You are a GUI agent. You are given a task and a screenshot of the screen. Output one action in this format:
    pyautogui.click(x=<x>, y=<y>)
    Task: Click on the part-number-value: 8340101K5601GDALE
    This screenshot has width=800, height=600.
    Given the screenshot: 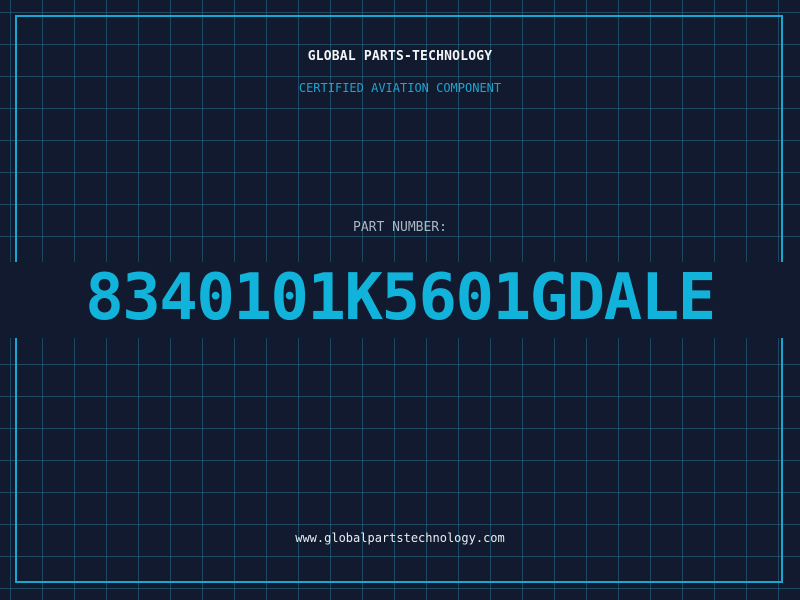 What is the action you would take?
    pyautogui.click(x=400, y=298)
    